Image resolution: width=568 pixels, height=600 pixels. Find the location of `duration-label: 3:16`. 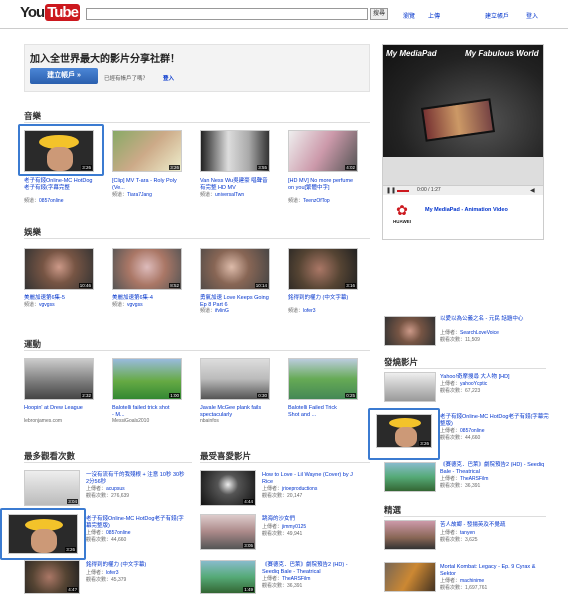

duration-label: 3:16 is located at coordinates (350, 285).